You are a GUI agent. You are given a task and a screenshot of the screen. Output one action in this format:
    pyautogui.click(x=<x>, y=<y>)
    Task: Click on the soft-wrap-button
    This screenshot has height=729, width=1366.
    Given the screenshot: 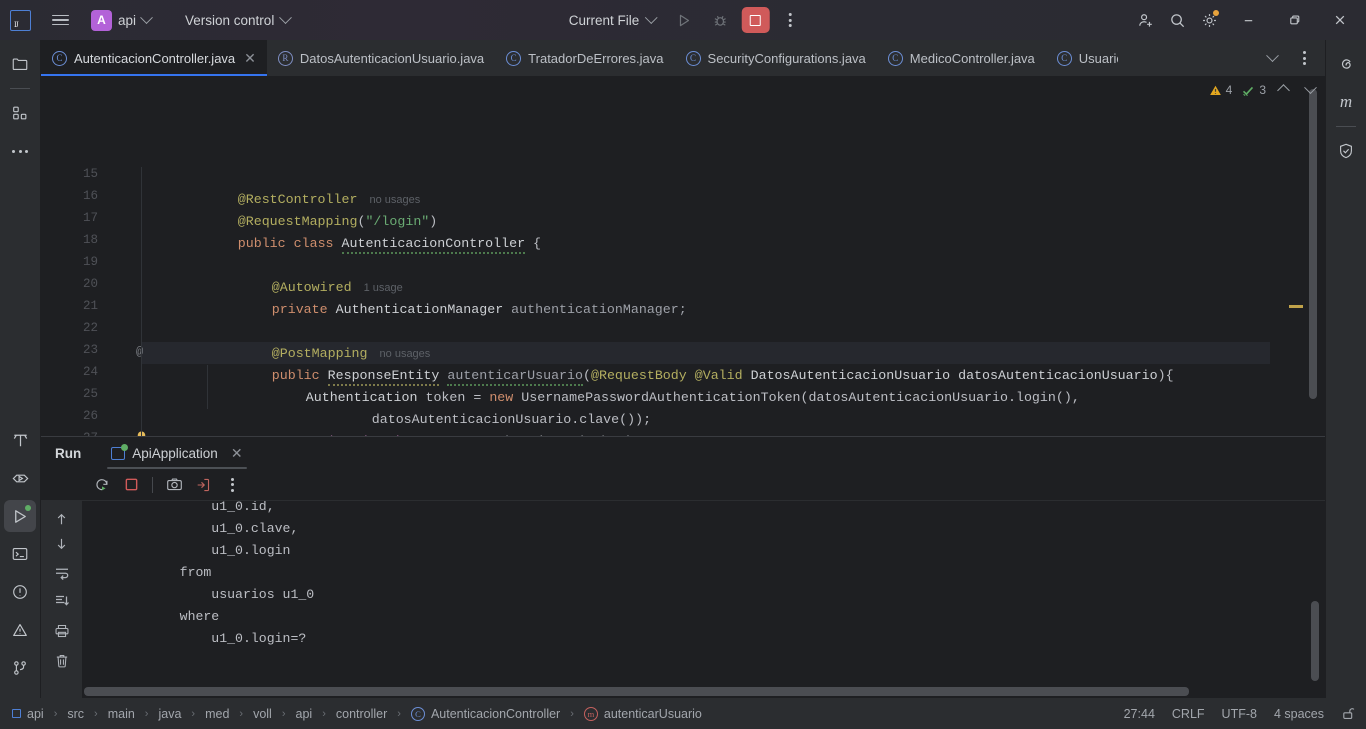 What is the action you would take?
    pyautogui.click(x=62, y=573)
    